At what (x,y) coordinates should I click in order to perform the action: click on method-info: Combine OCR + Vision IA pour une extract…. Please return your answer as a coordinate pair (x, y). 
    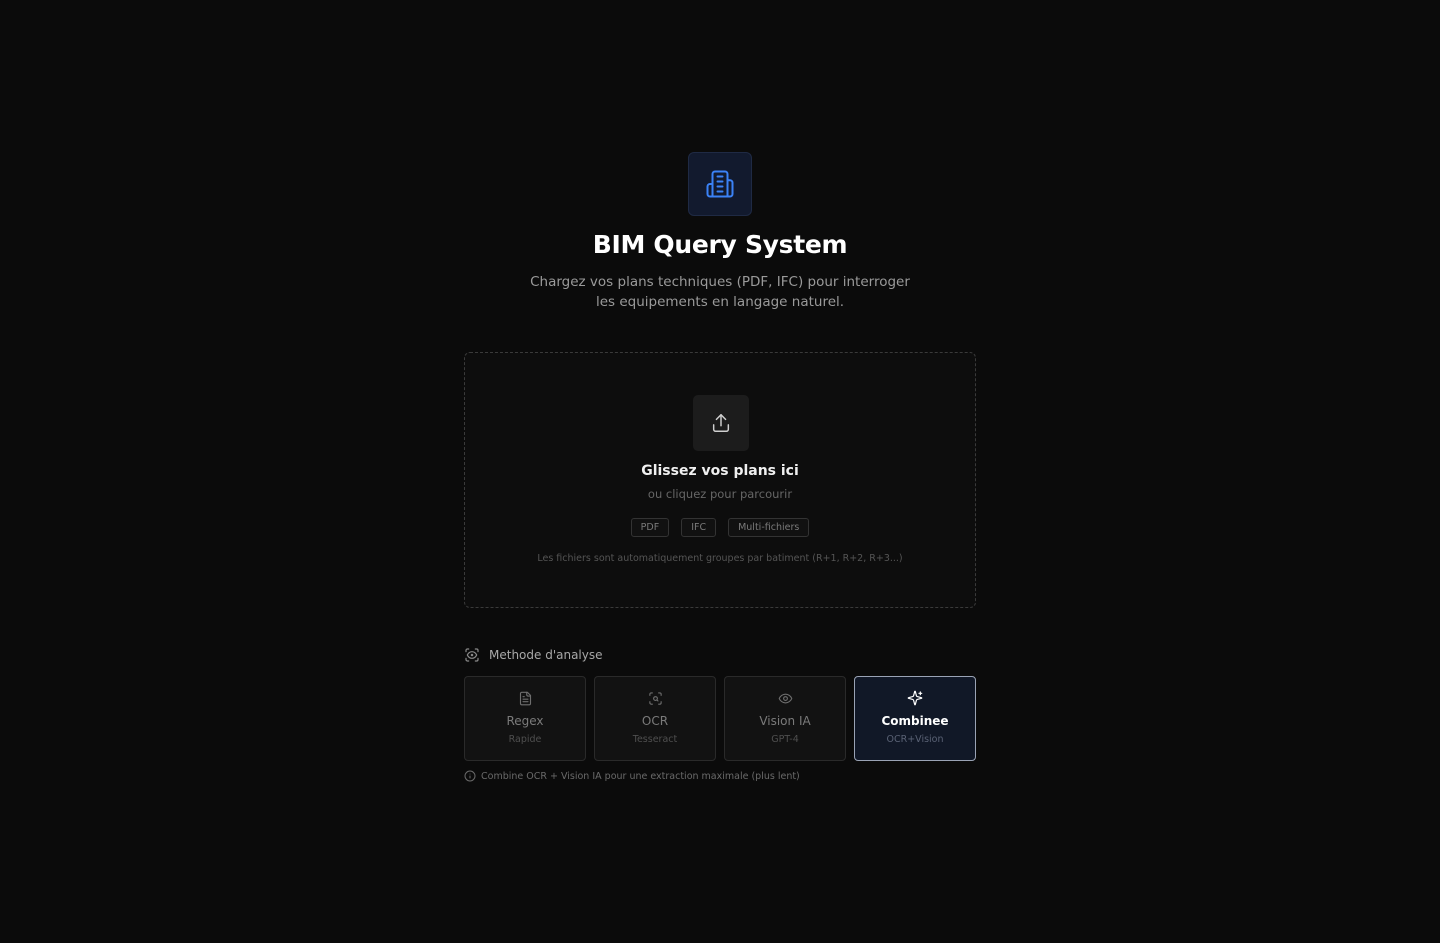
    Looking at the image, I should click on (632, 776).